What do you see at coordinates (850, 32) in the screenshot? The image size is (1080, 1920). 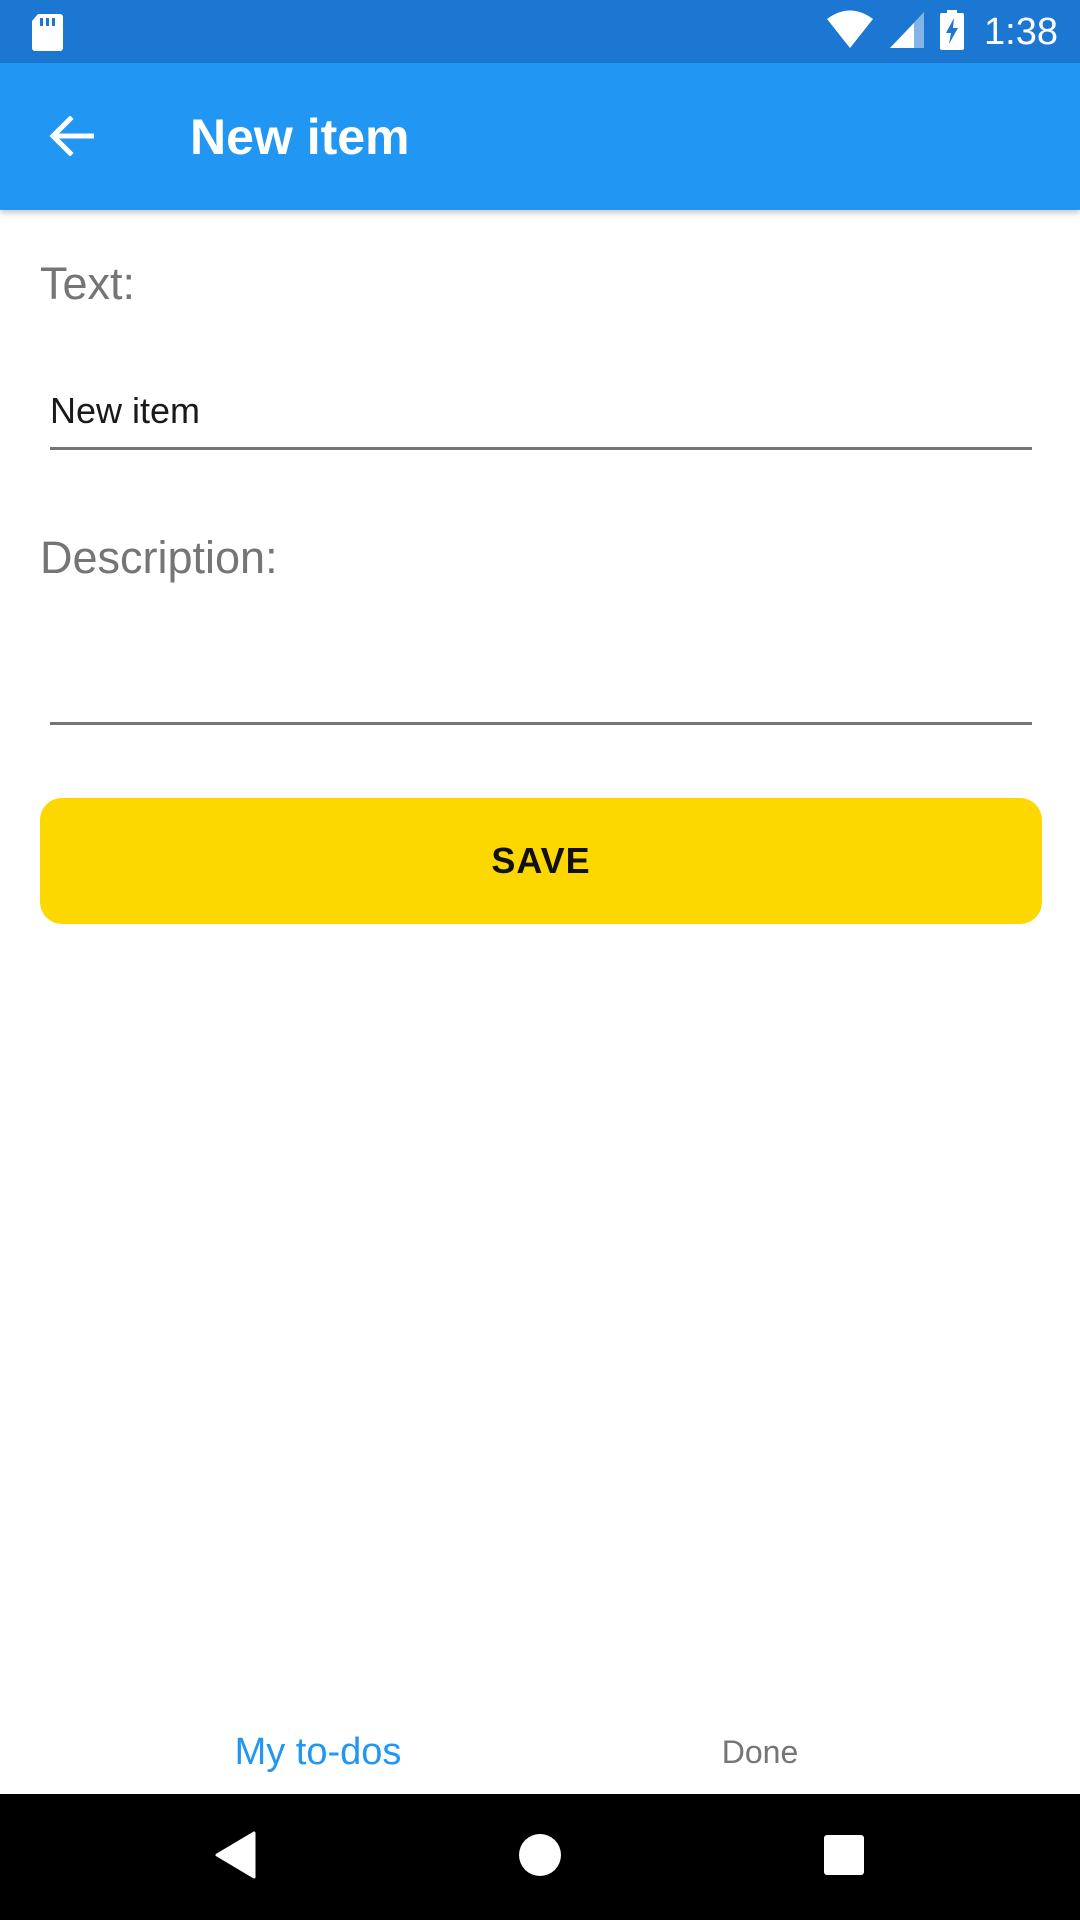 I see `wifi-icon` at bounding box center [850, 32].